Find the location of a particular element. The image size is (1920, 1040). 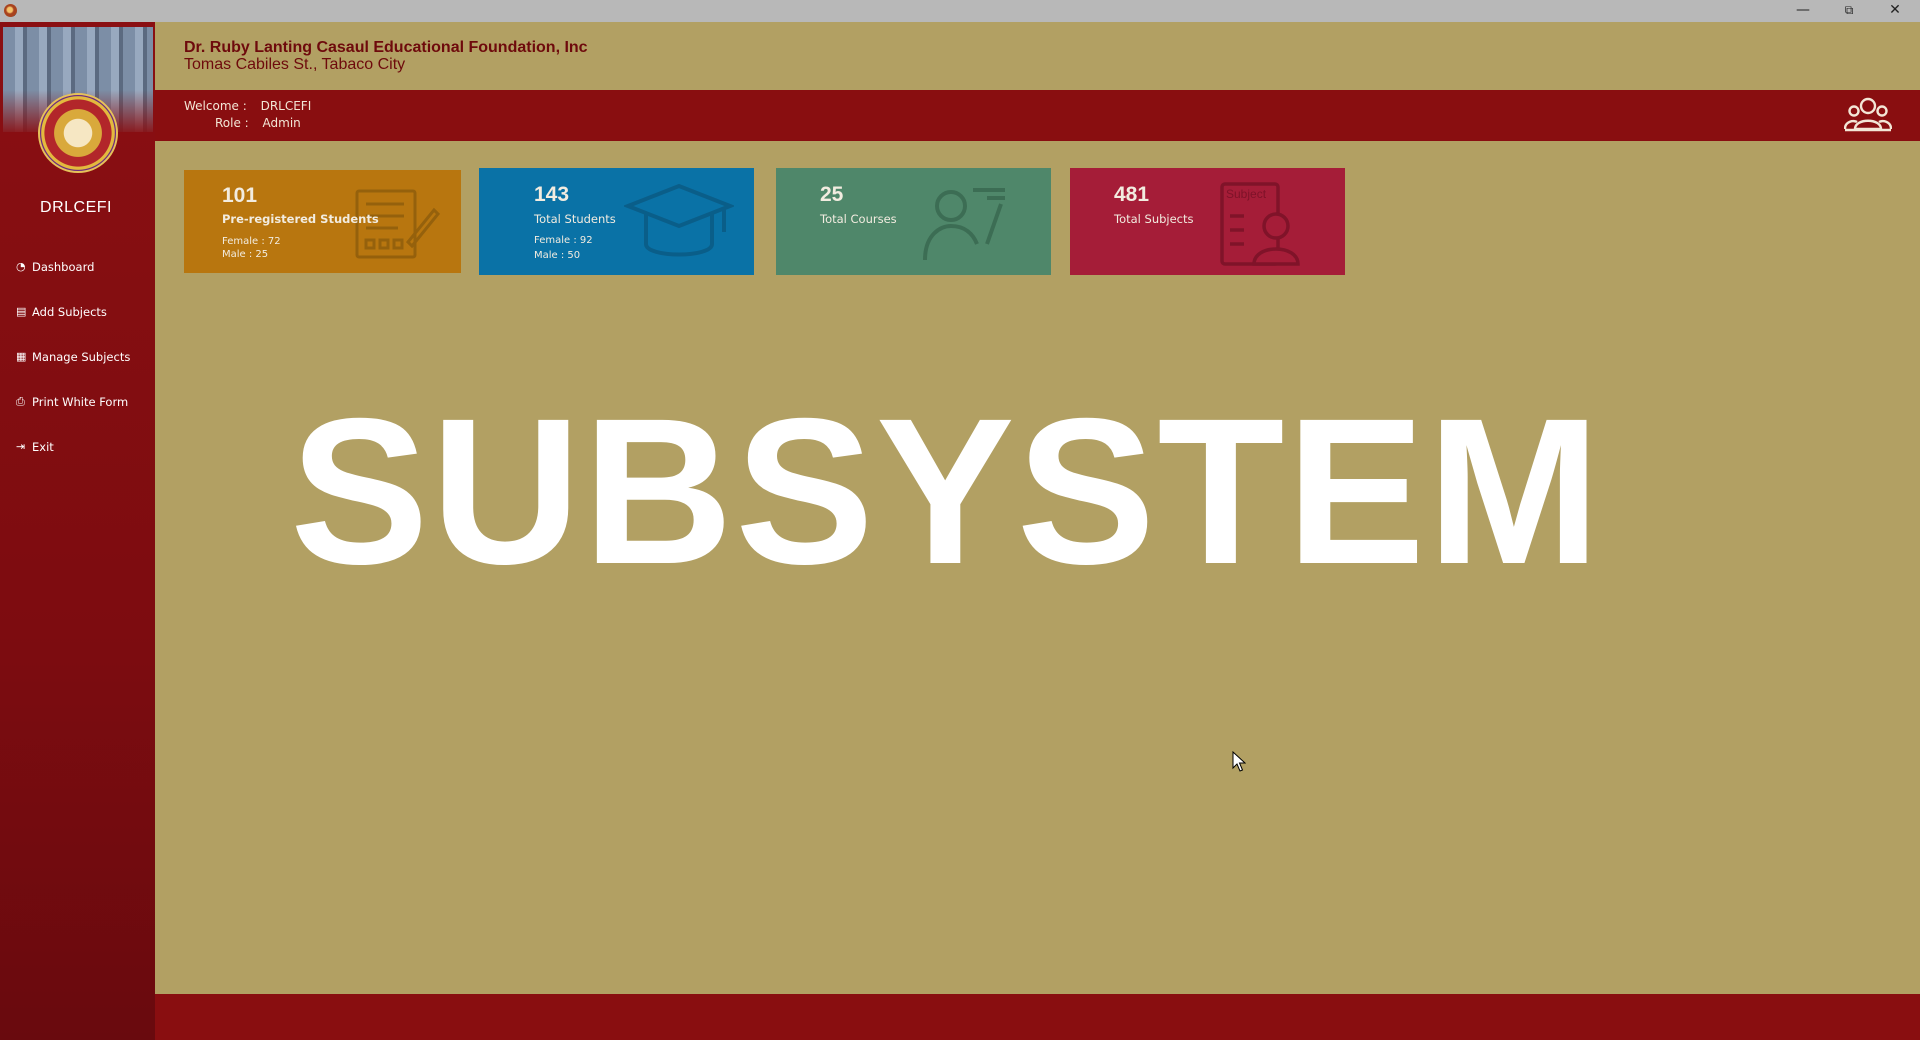

stat-label: Pre-registered Students is located at coordinates (300, 219).